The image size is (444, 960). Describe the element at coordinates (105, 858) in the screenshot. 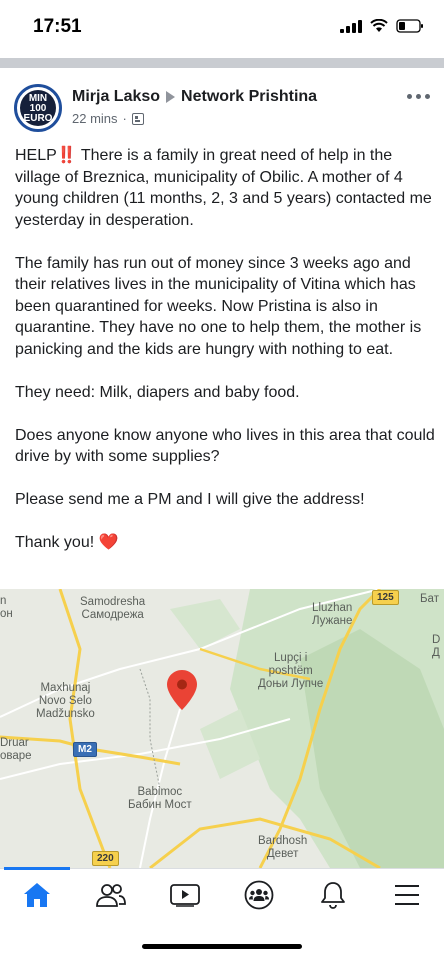

I see `road-shield: 220` at that location.